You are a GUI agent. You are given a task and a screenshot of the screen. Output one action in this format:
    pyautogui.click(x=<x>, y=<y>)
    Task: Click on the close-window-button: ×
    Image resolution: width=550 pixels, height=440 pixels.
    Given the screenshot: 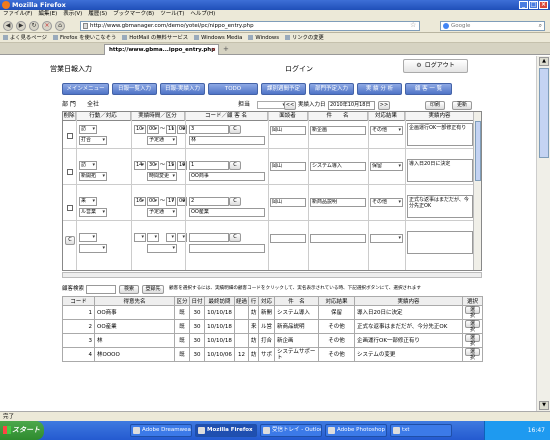 What is the action you would take?
    pyautogui.click(x=543, y=5)
    